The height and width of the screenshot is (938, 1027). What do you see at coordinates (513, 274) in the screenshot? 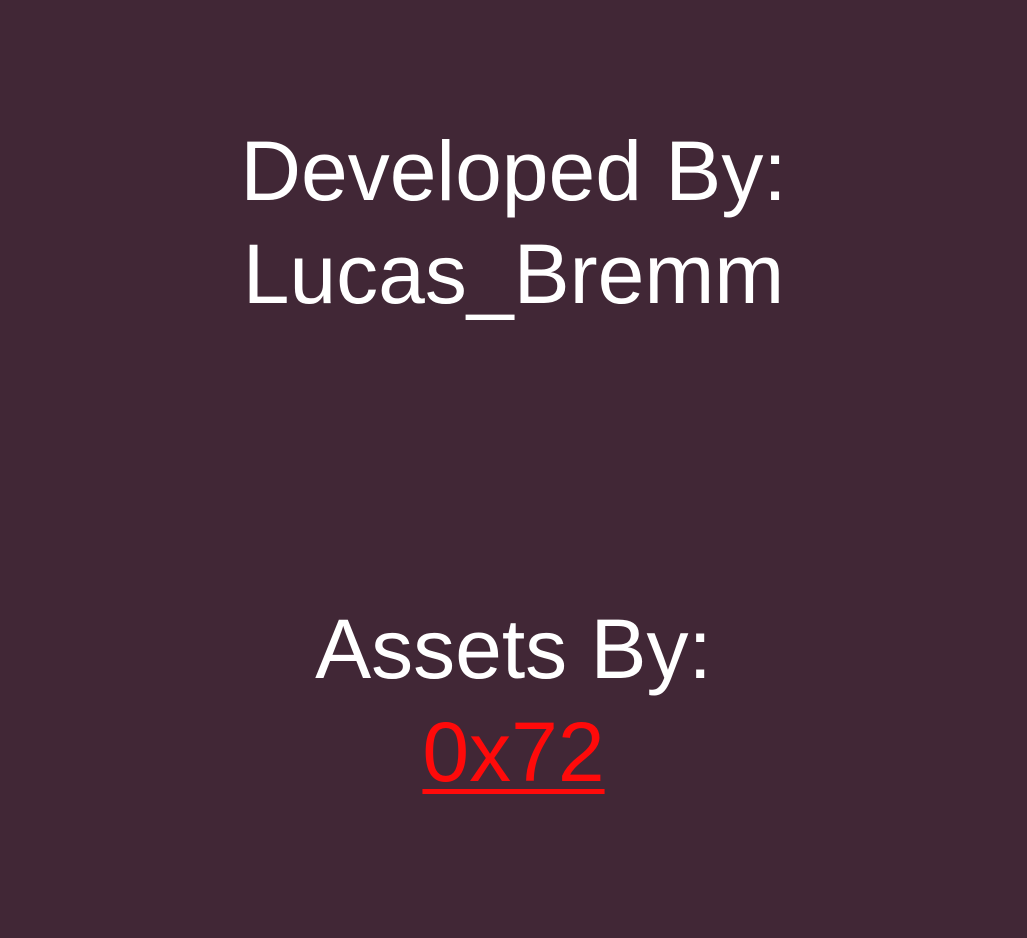
I see `developer-name: Lucas_Bremm` at bounding box center [513, 274].